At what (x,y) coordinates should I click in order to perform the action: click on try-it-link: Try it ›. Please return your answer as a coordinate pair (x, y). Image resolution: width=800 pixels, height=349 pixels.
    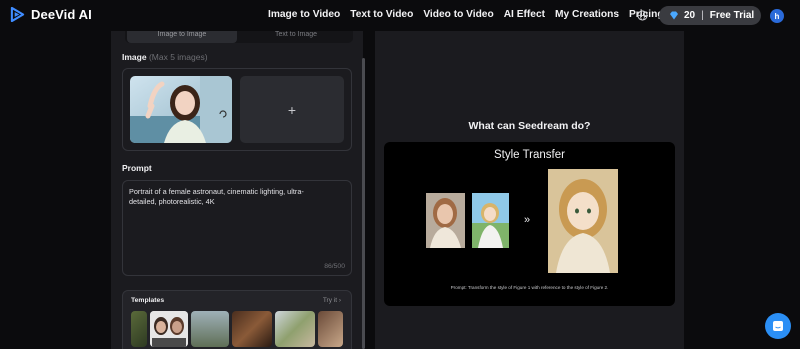
    Looking at the image, I should click on (332, 300).